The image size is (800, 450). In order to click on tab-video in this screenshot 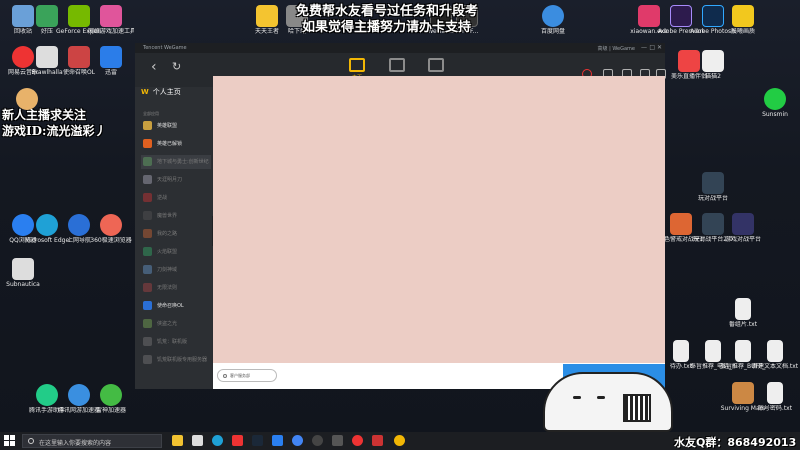, I will do `click(436, 65)`.